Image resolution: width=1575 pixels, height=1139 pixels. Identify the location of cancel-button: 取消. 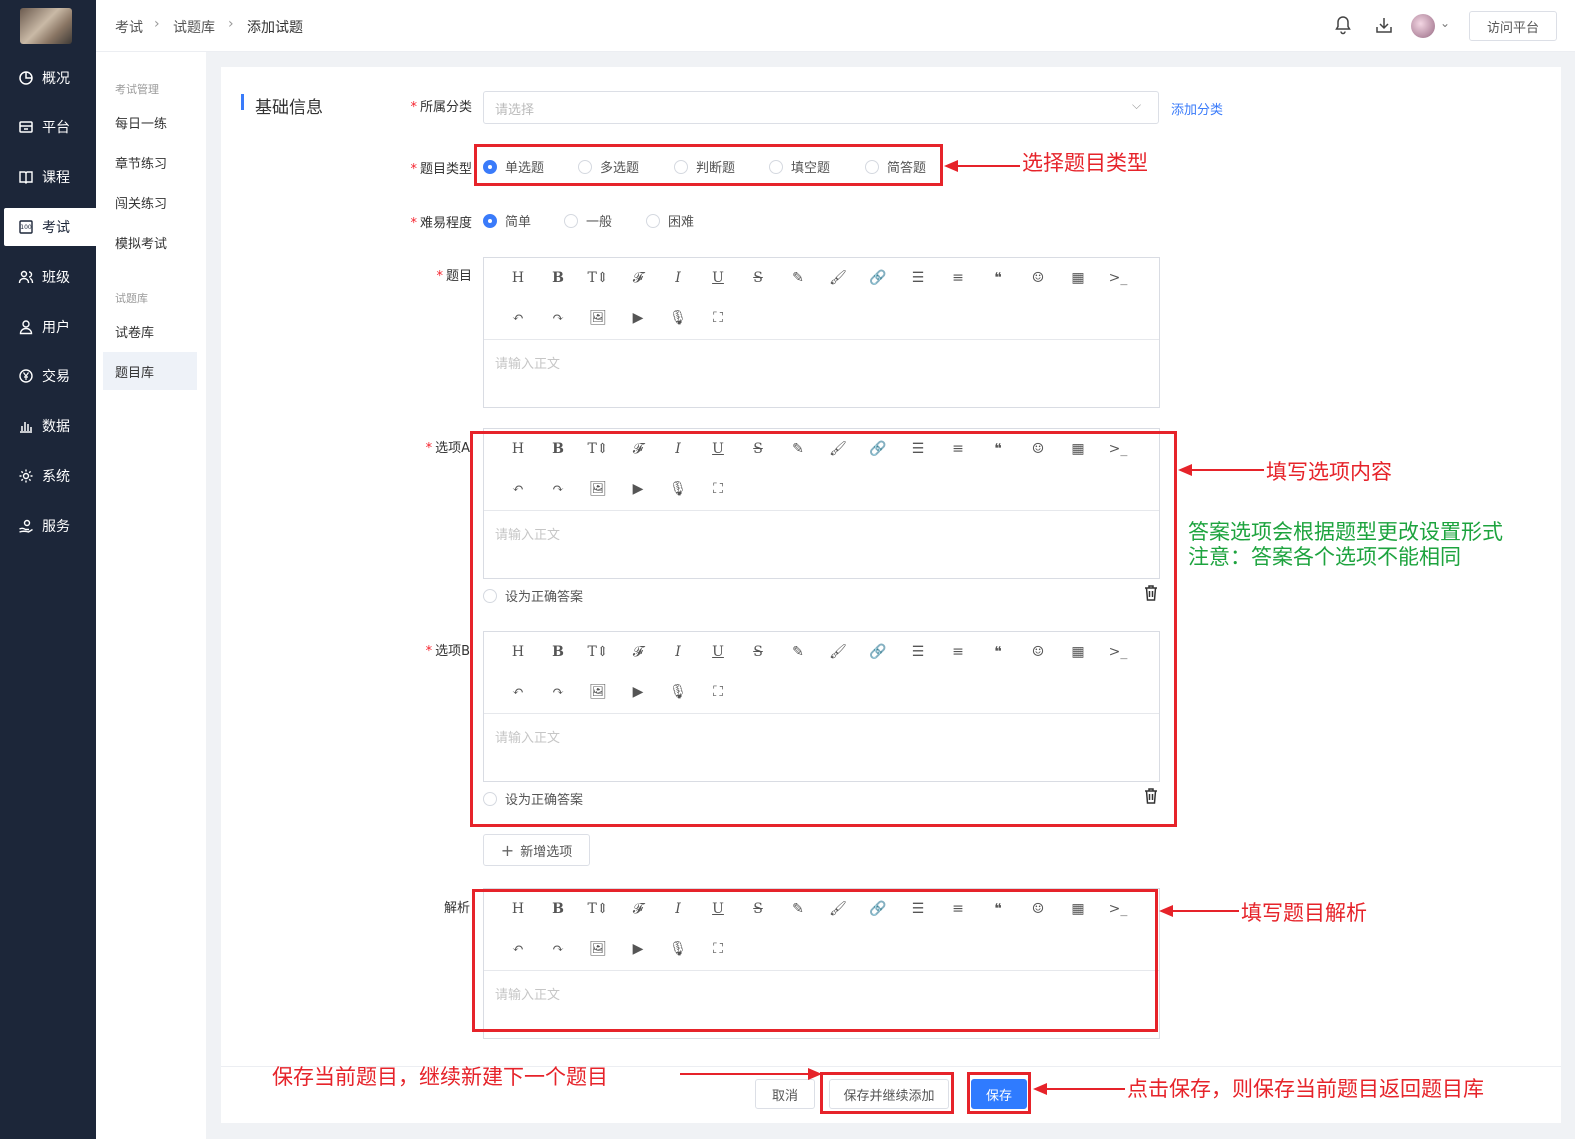
(785, 1094).